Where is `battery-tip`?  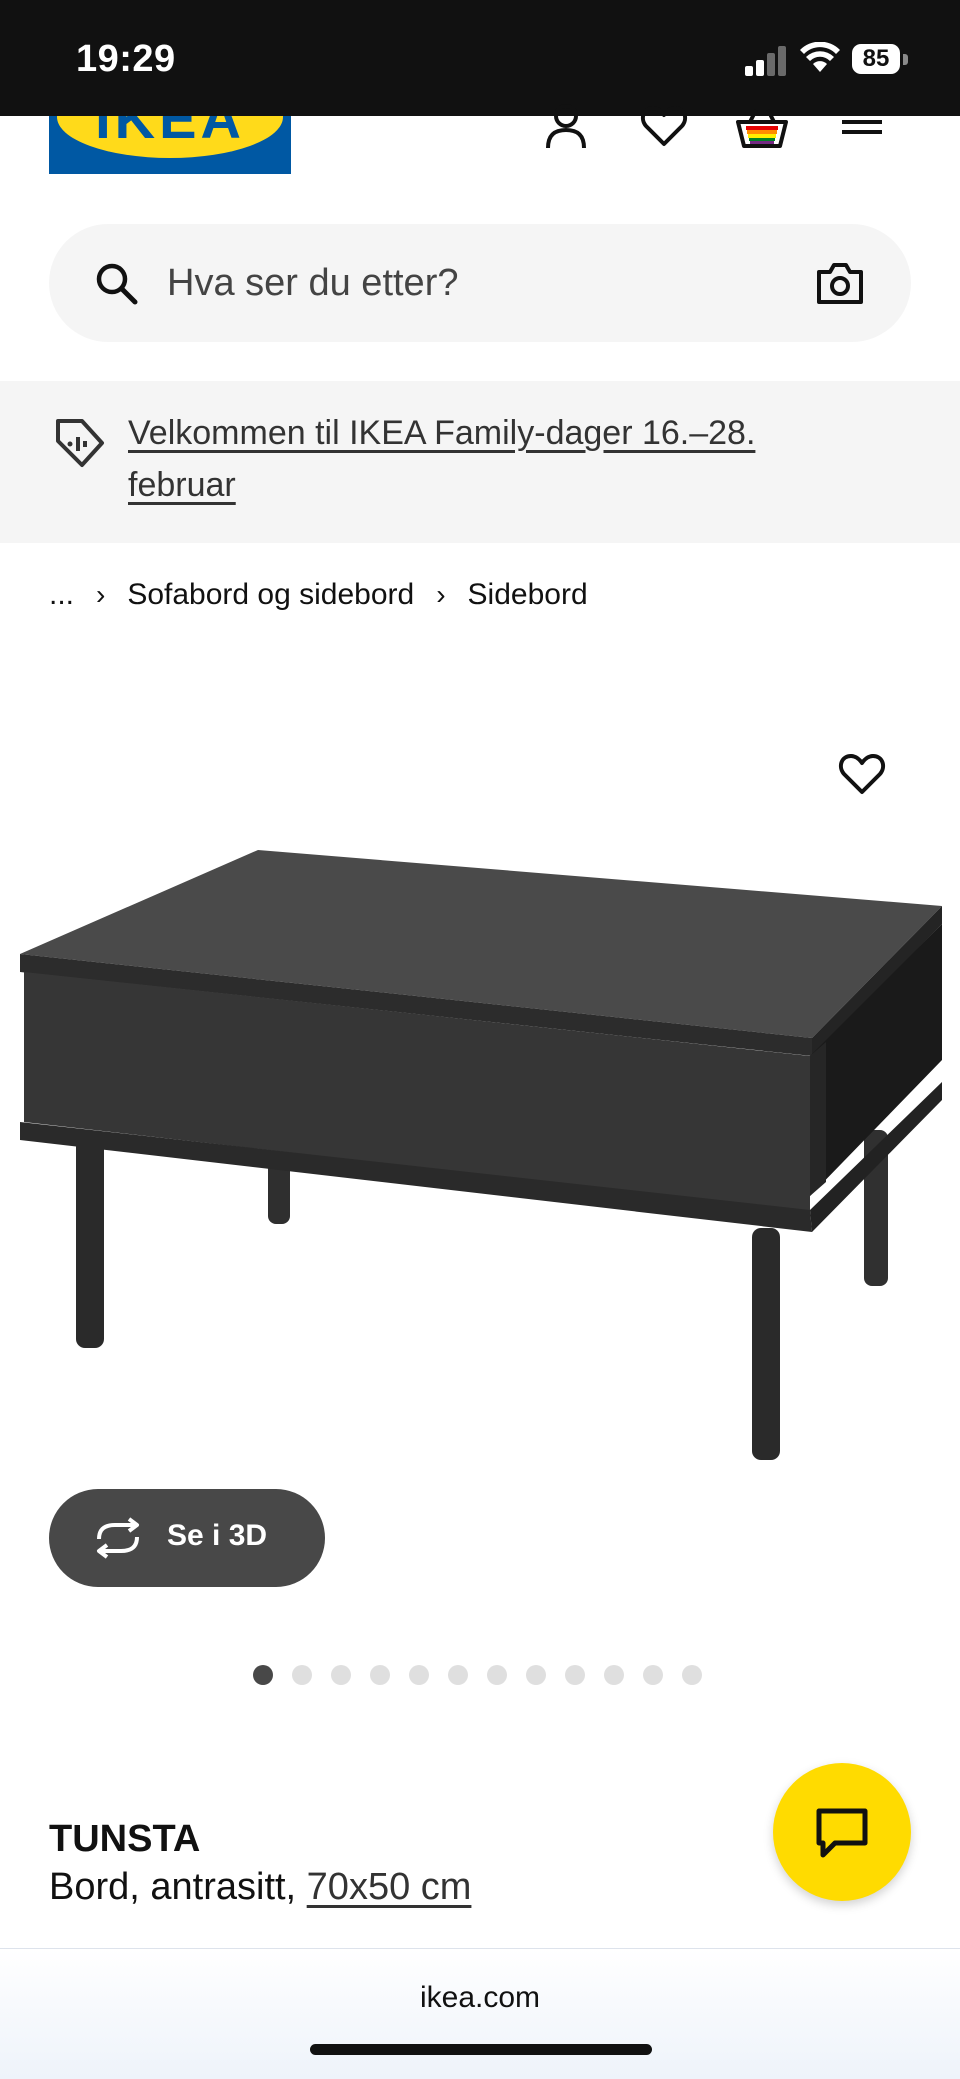
battery-tip is located at coordinates (905, 59).